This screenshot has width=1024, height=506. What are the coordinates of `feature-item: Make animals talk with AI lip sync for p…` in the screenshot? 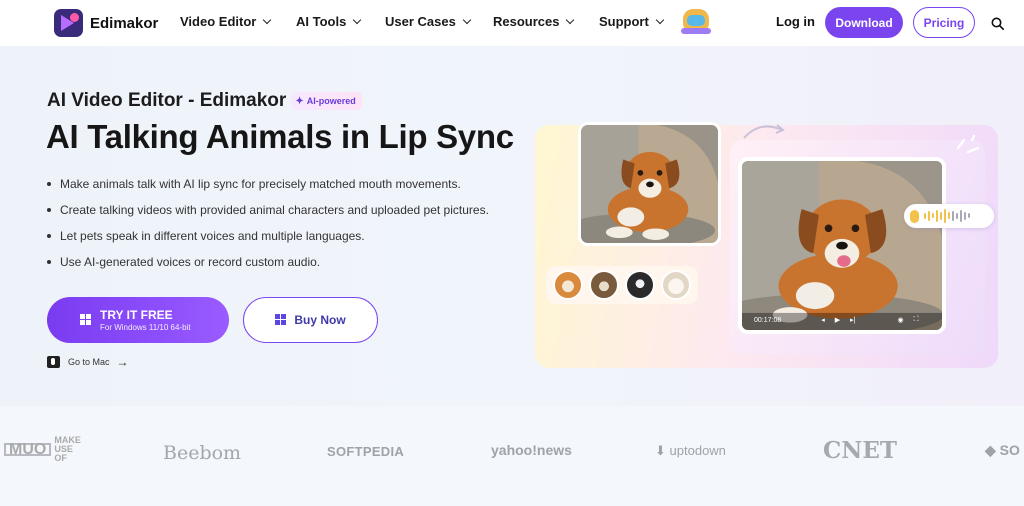 It's located at (268, 189).